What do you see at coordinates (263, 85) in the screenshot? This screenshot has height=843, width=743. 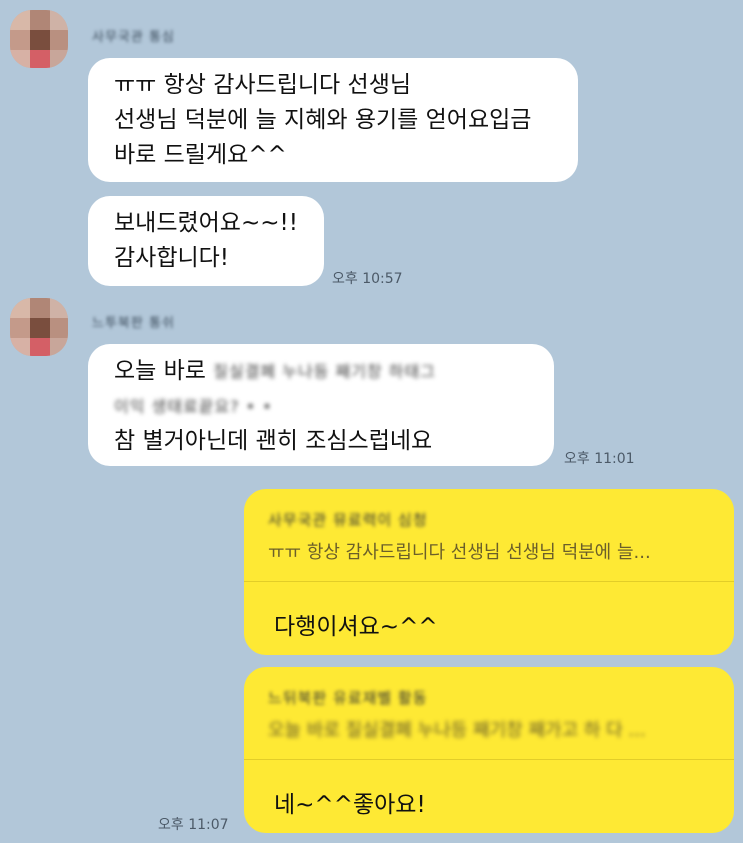 I see `message-text: ㅠㅠ 항상 감사드립니다 선생님` at bounding box center [263, 85].